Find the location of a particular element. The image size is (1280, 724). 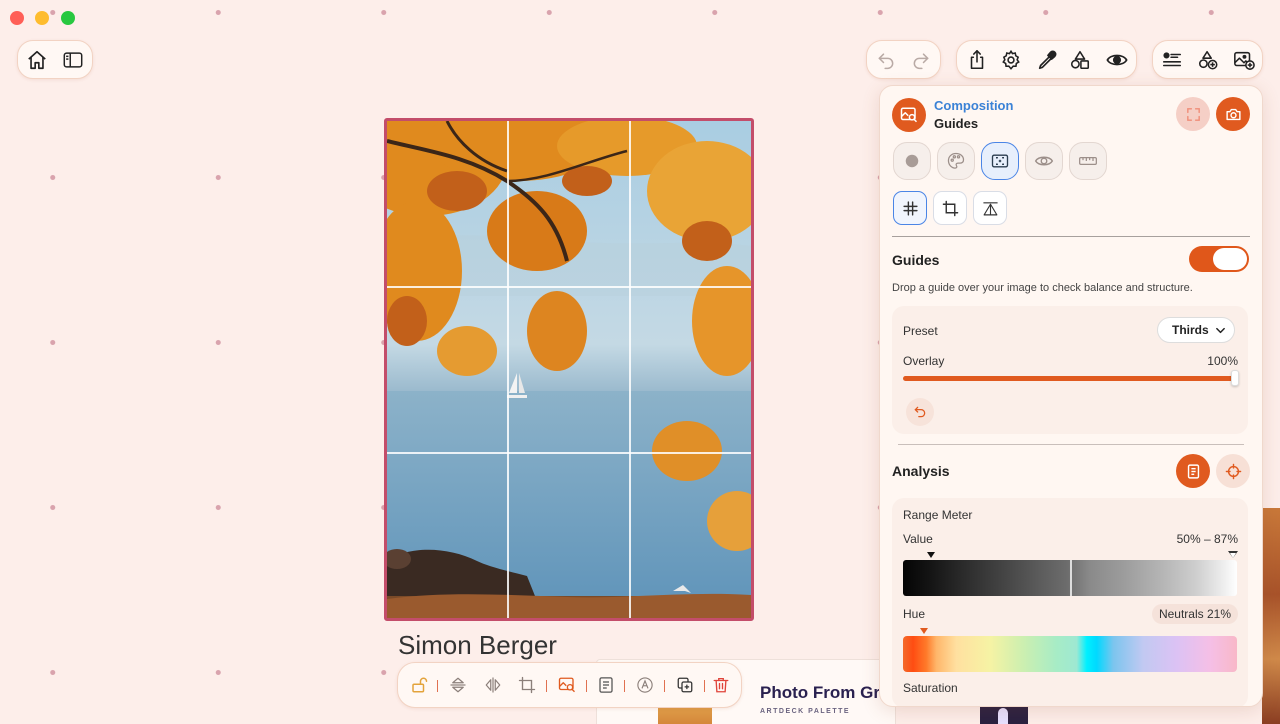

tools-toolbar is located at coordinates (1046, 59).